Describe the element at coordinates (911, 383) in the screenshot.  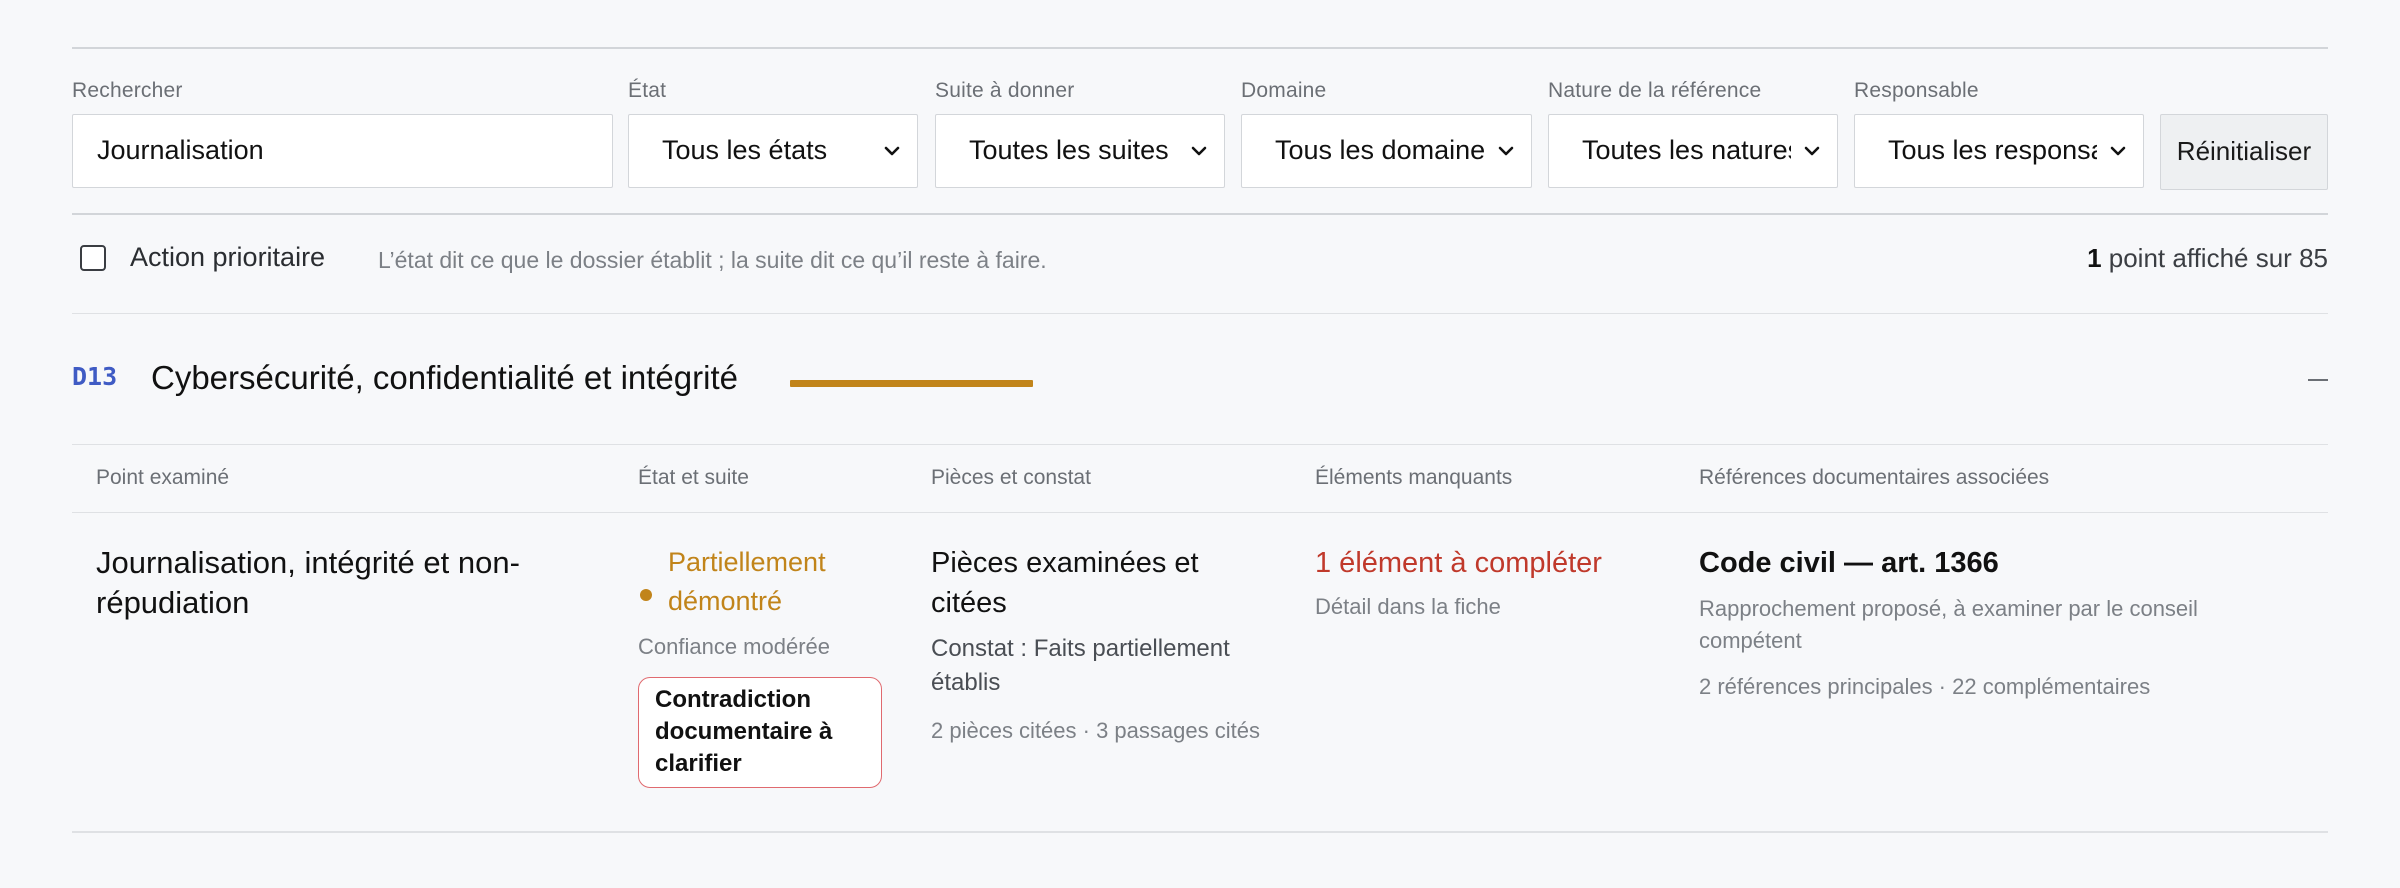
I see `section-progress-bar` at that location.